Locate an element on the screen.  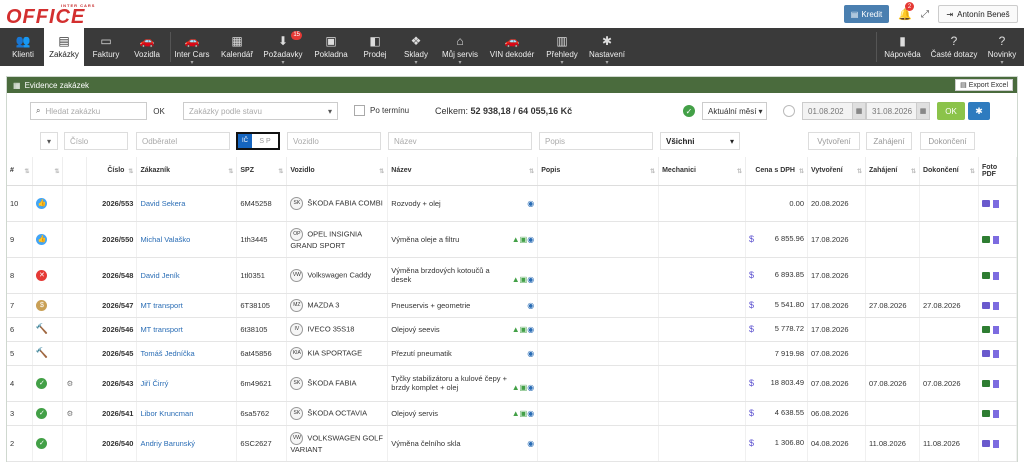
col-spz: SPZ ⇅ is located at coordinates (262, 171).